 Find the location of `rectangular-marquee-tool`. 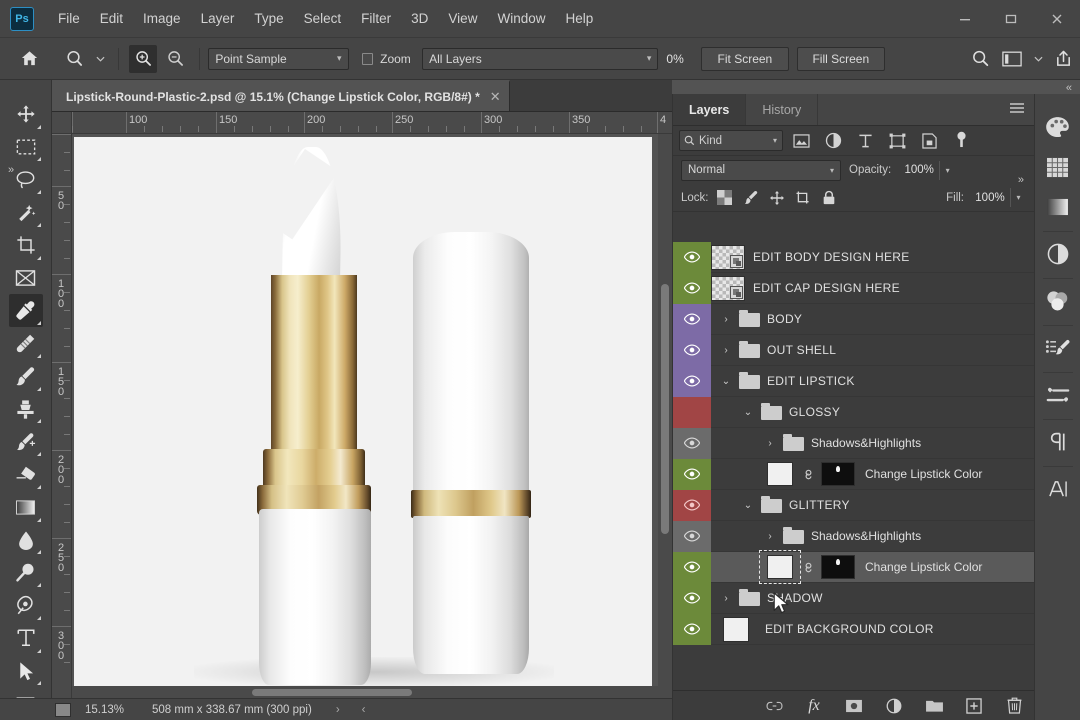

rectangular-marquee-tool is located at coordinates (26, 147).